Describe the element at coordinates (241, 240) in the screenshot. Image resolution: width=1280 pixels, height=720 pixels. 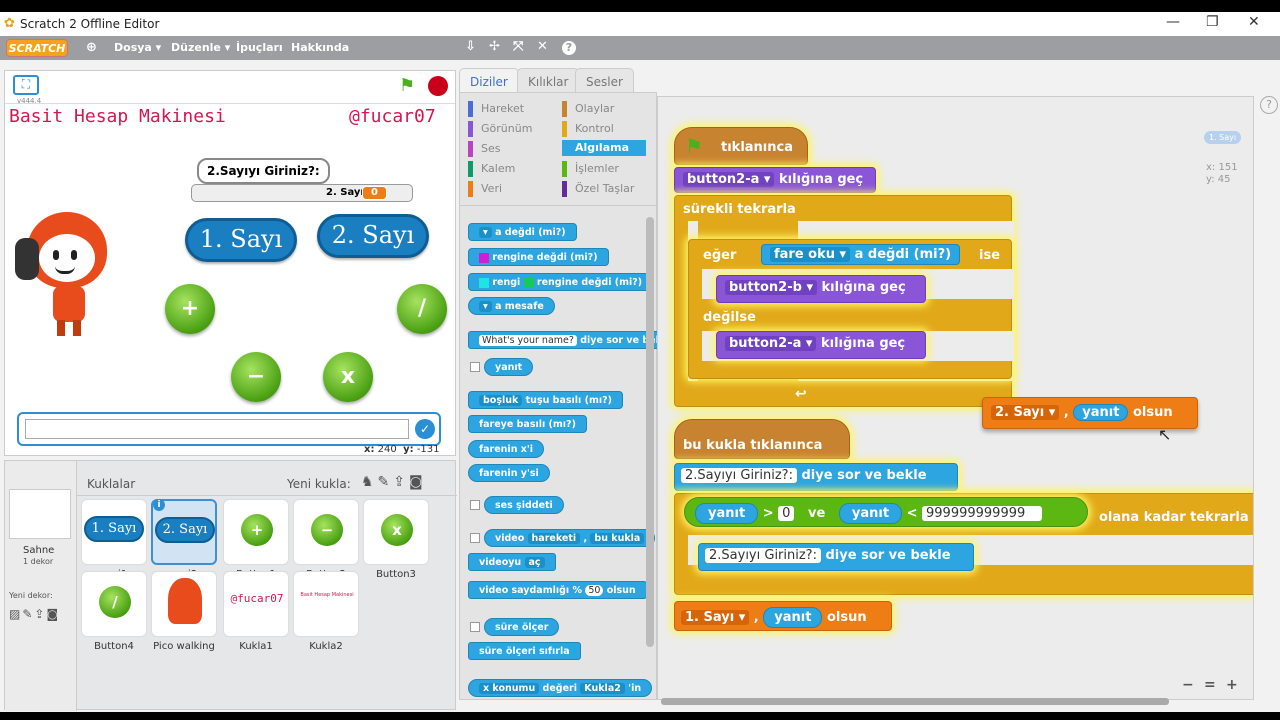
I see `sayi1-sprite: 1. Sayı` at that location.